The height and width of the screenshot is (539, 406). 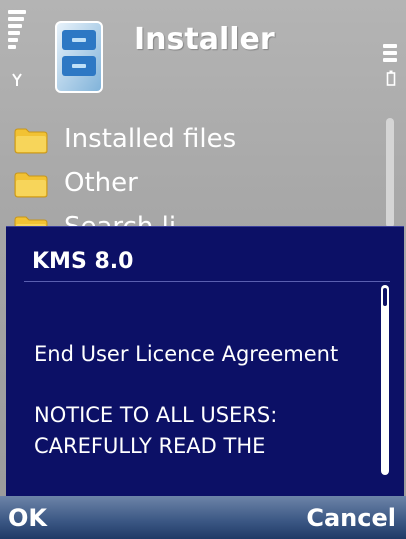 I want to click on antenna-icon, so click(x=17, y=79).